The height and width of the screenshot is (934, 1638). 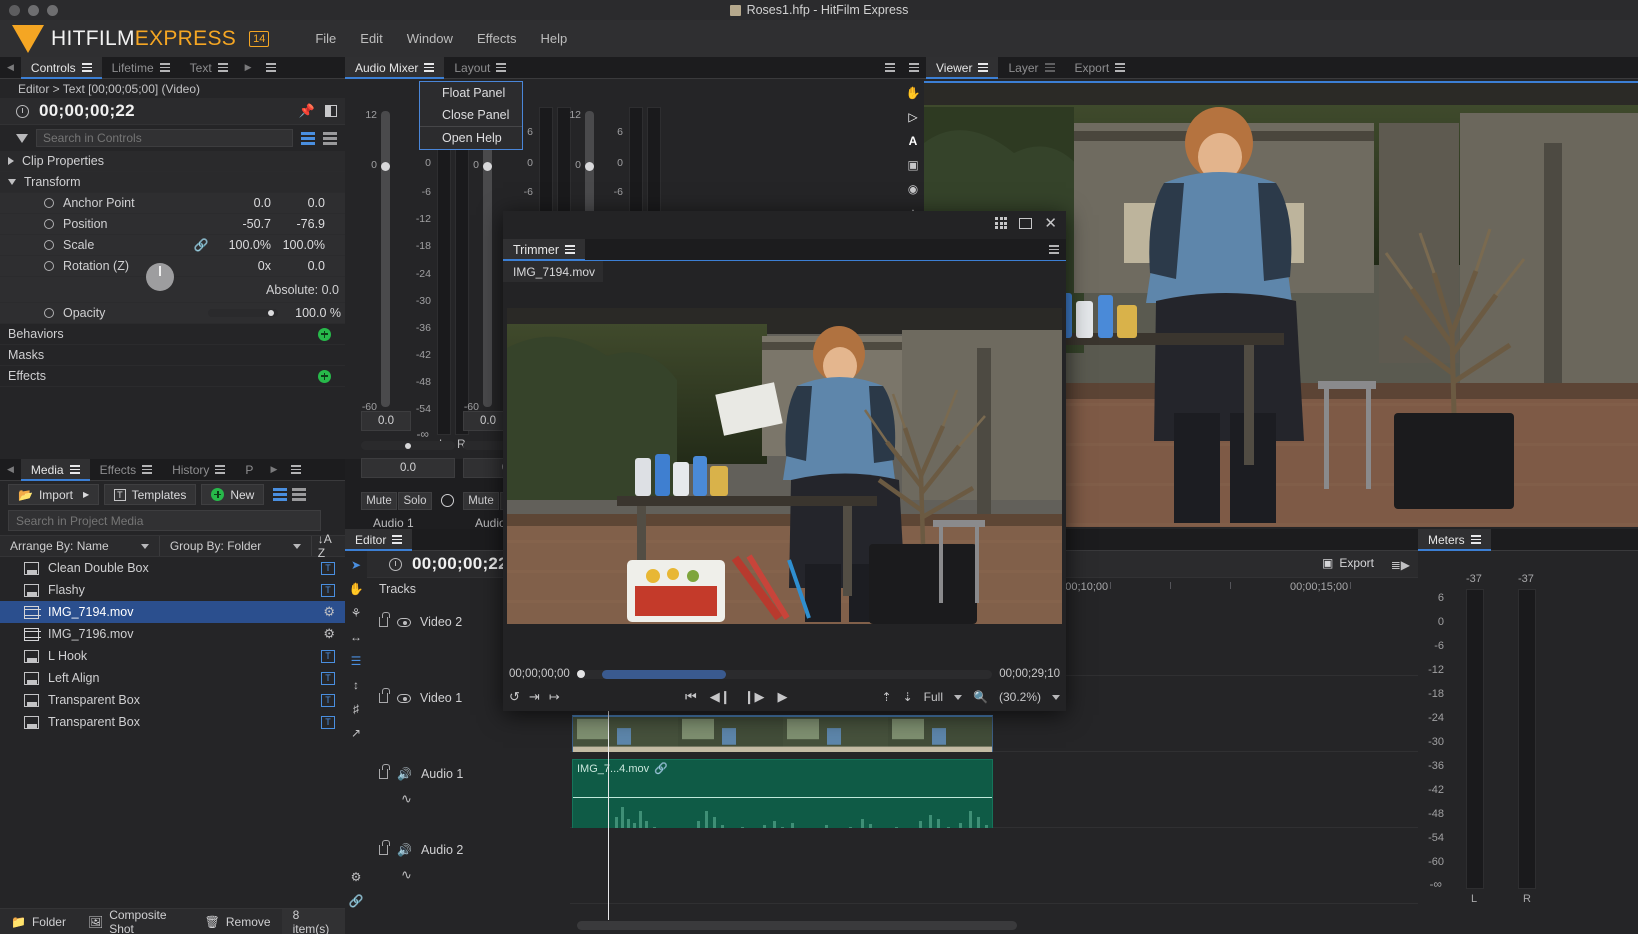 I want to click on split-view-icon, so click(x=331, y=111).